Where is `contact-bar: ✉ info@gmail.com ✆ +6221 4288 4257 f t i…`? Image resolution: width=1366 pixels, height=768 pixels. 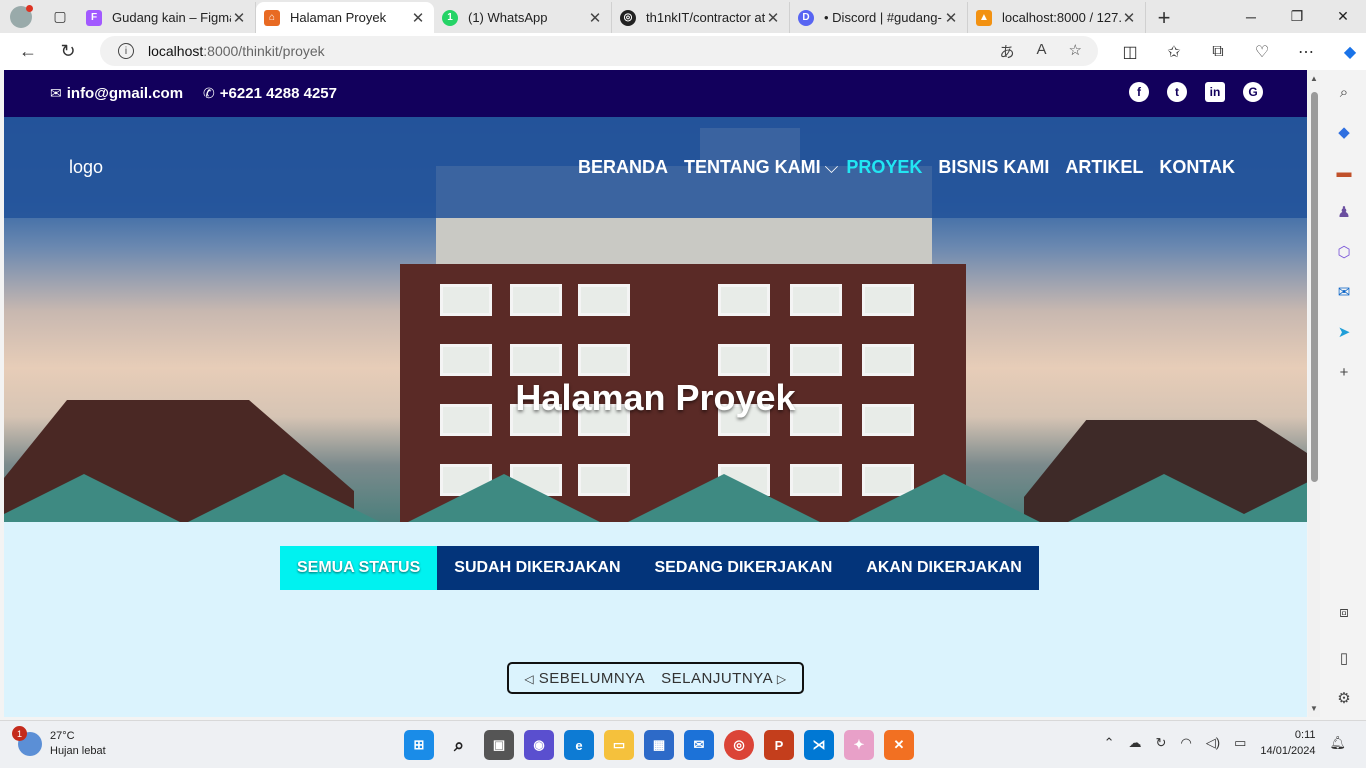
contact-bar: ✉ info@gmail.com ✆ +6221 4288 4257 f t i… is located at coordinates (655, 93).